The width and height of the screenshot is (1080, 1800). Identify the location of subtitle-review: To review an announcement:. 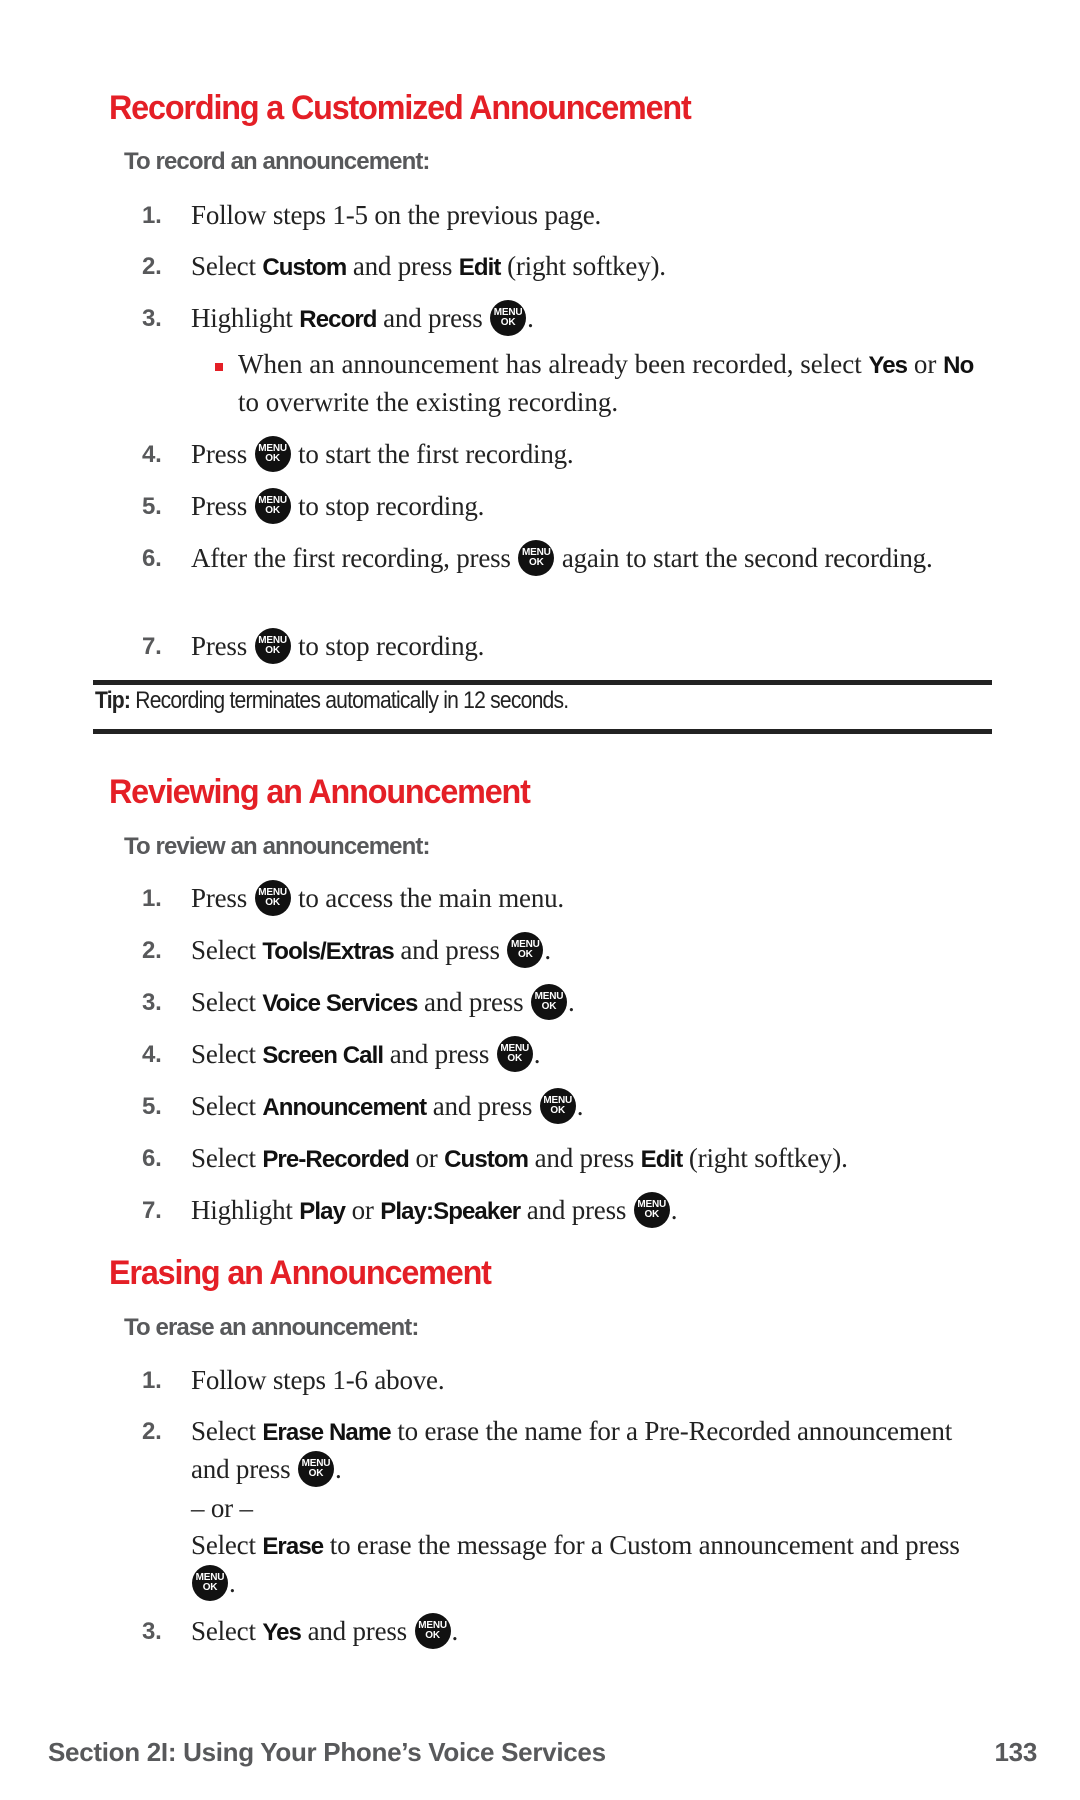
(277, 846).